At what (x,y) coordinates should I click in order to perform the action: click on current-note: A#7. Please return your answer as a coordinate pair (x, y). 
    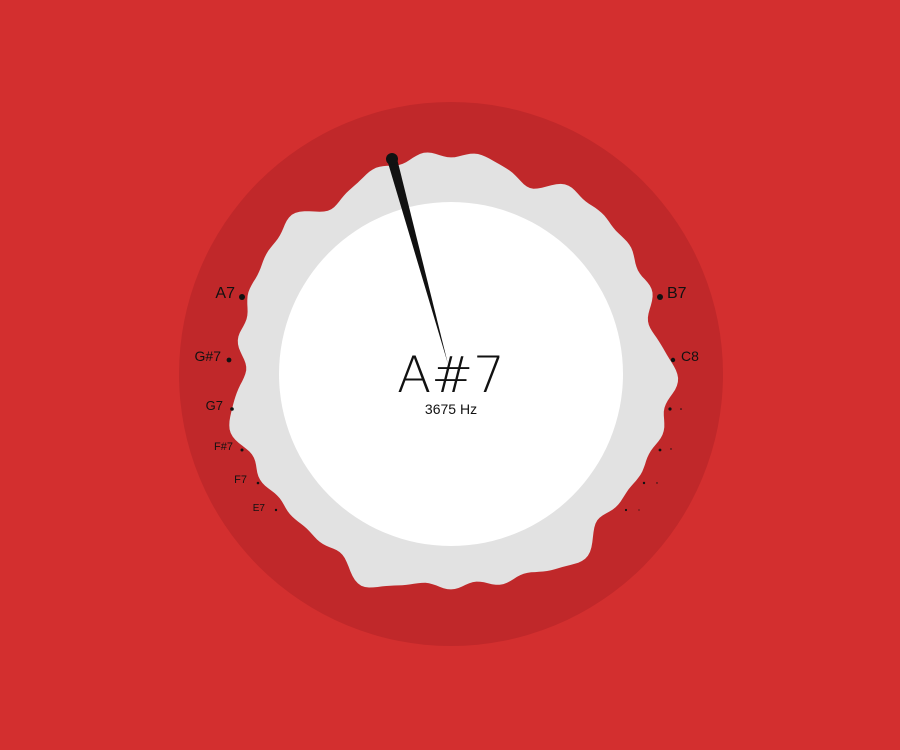
    Looking at the image, I should click on (451, 375).